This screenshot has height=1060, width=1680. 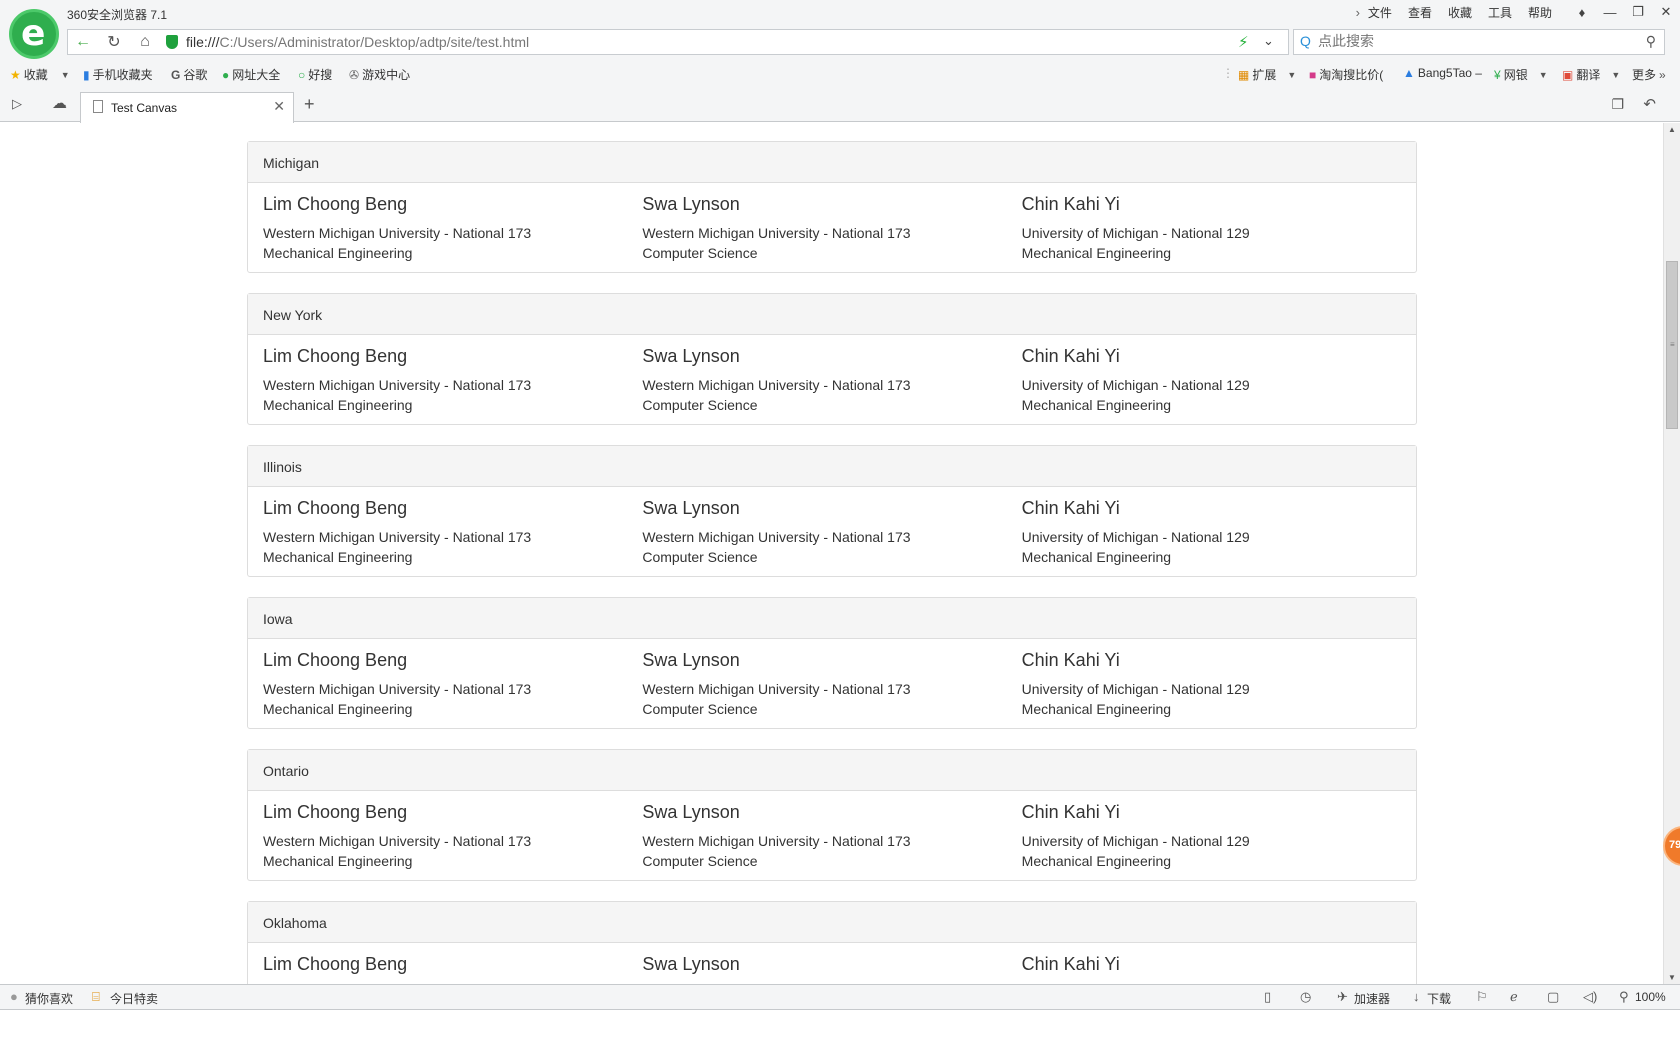 What do you see at coordinates (1521, 74) in the screenshot?
I see `bookmark-online-bank: ¥ 网银 ▼` at bounding box center [1521, 74].